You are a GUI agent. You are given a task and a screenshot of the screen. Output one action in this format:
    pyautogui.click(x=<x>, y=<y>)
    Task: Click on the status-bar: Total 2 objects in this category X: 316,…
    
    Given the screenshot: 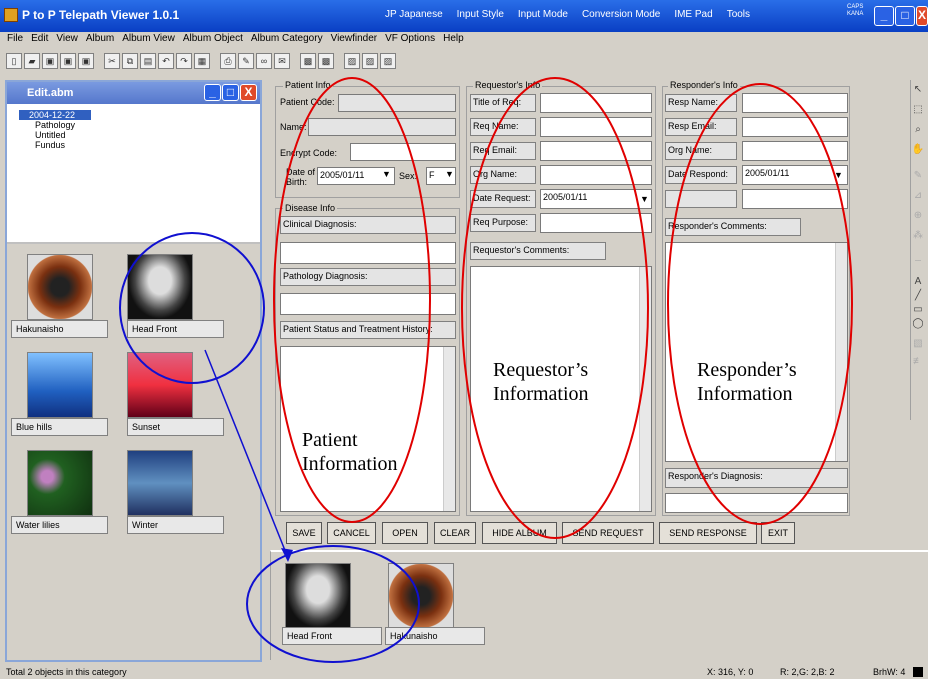 What is the action you would take?
    pyautogui.click(x=464, y=671)
    